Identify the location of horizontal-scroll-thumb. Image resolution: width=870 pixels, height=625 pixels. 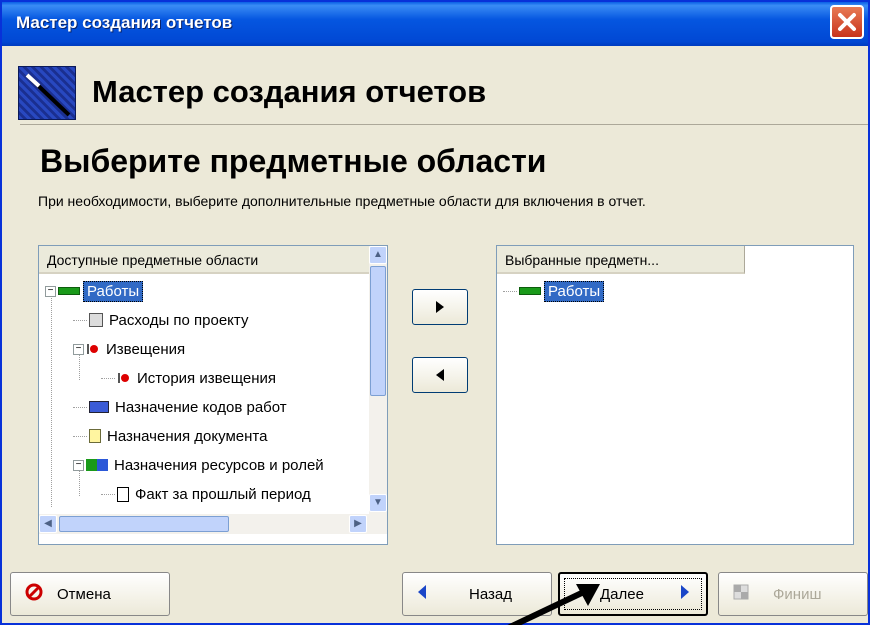
(144, 524).